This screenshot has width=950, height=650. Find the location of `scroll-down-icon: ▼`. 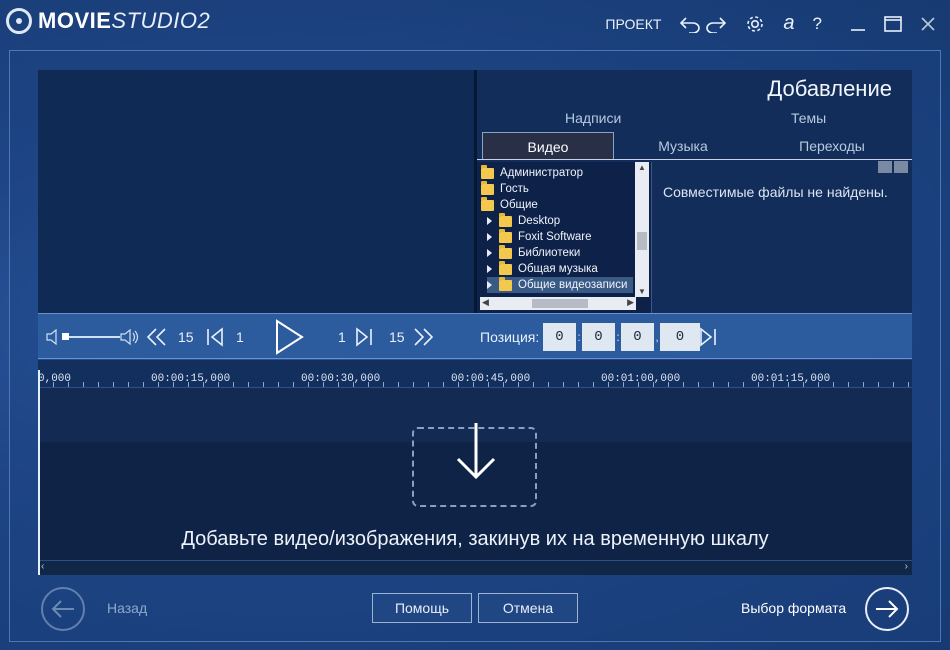

scroll-down-icon: ▼ is located at coordinates (642, 291).